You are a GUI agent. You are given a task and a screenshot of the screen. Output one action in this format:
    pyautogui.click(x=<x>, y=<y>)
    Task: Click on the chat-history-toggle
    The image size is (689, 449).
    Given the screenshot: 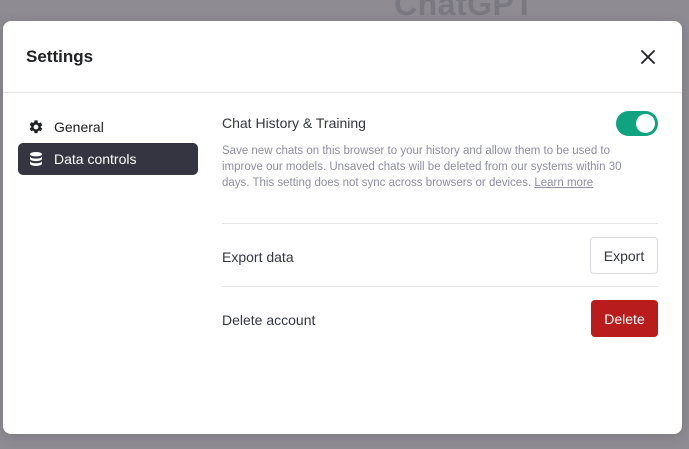 What is the action you would take?
    pyautogui.click(x=637, y=123)
    